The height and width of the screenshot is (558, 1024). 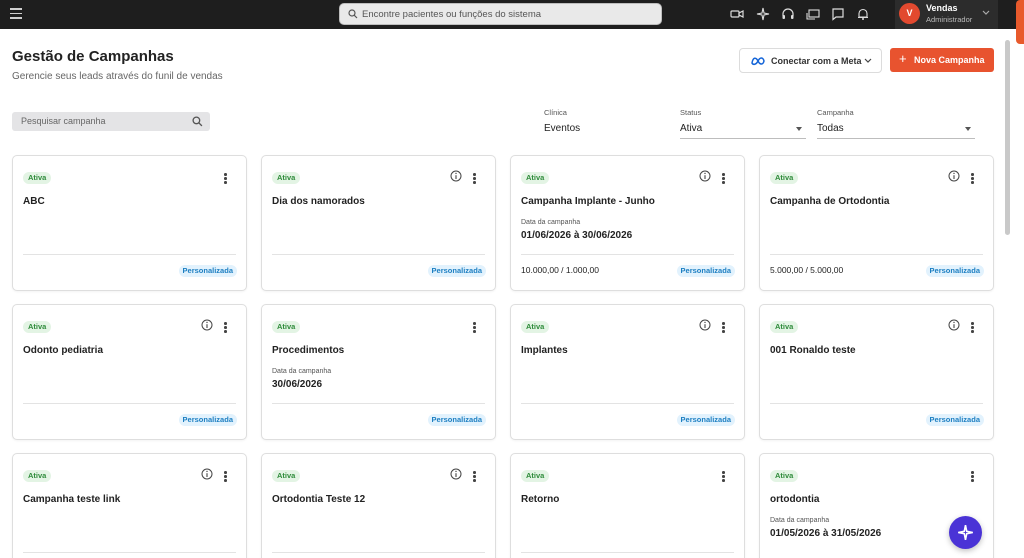 What do you see at coordinates (838, 14) in the screenshot?
I see `chat-icon` at bounding box center [838, 14].